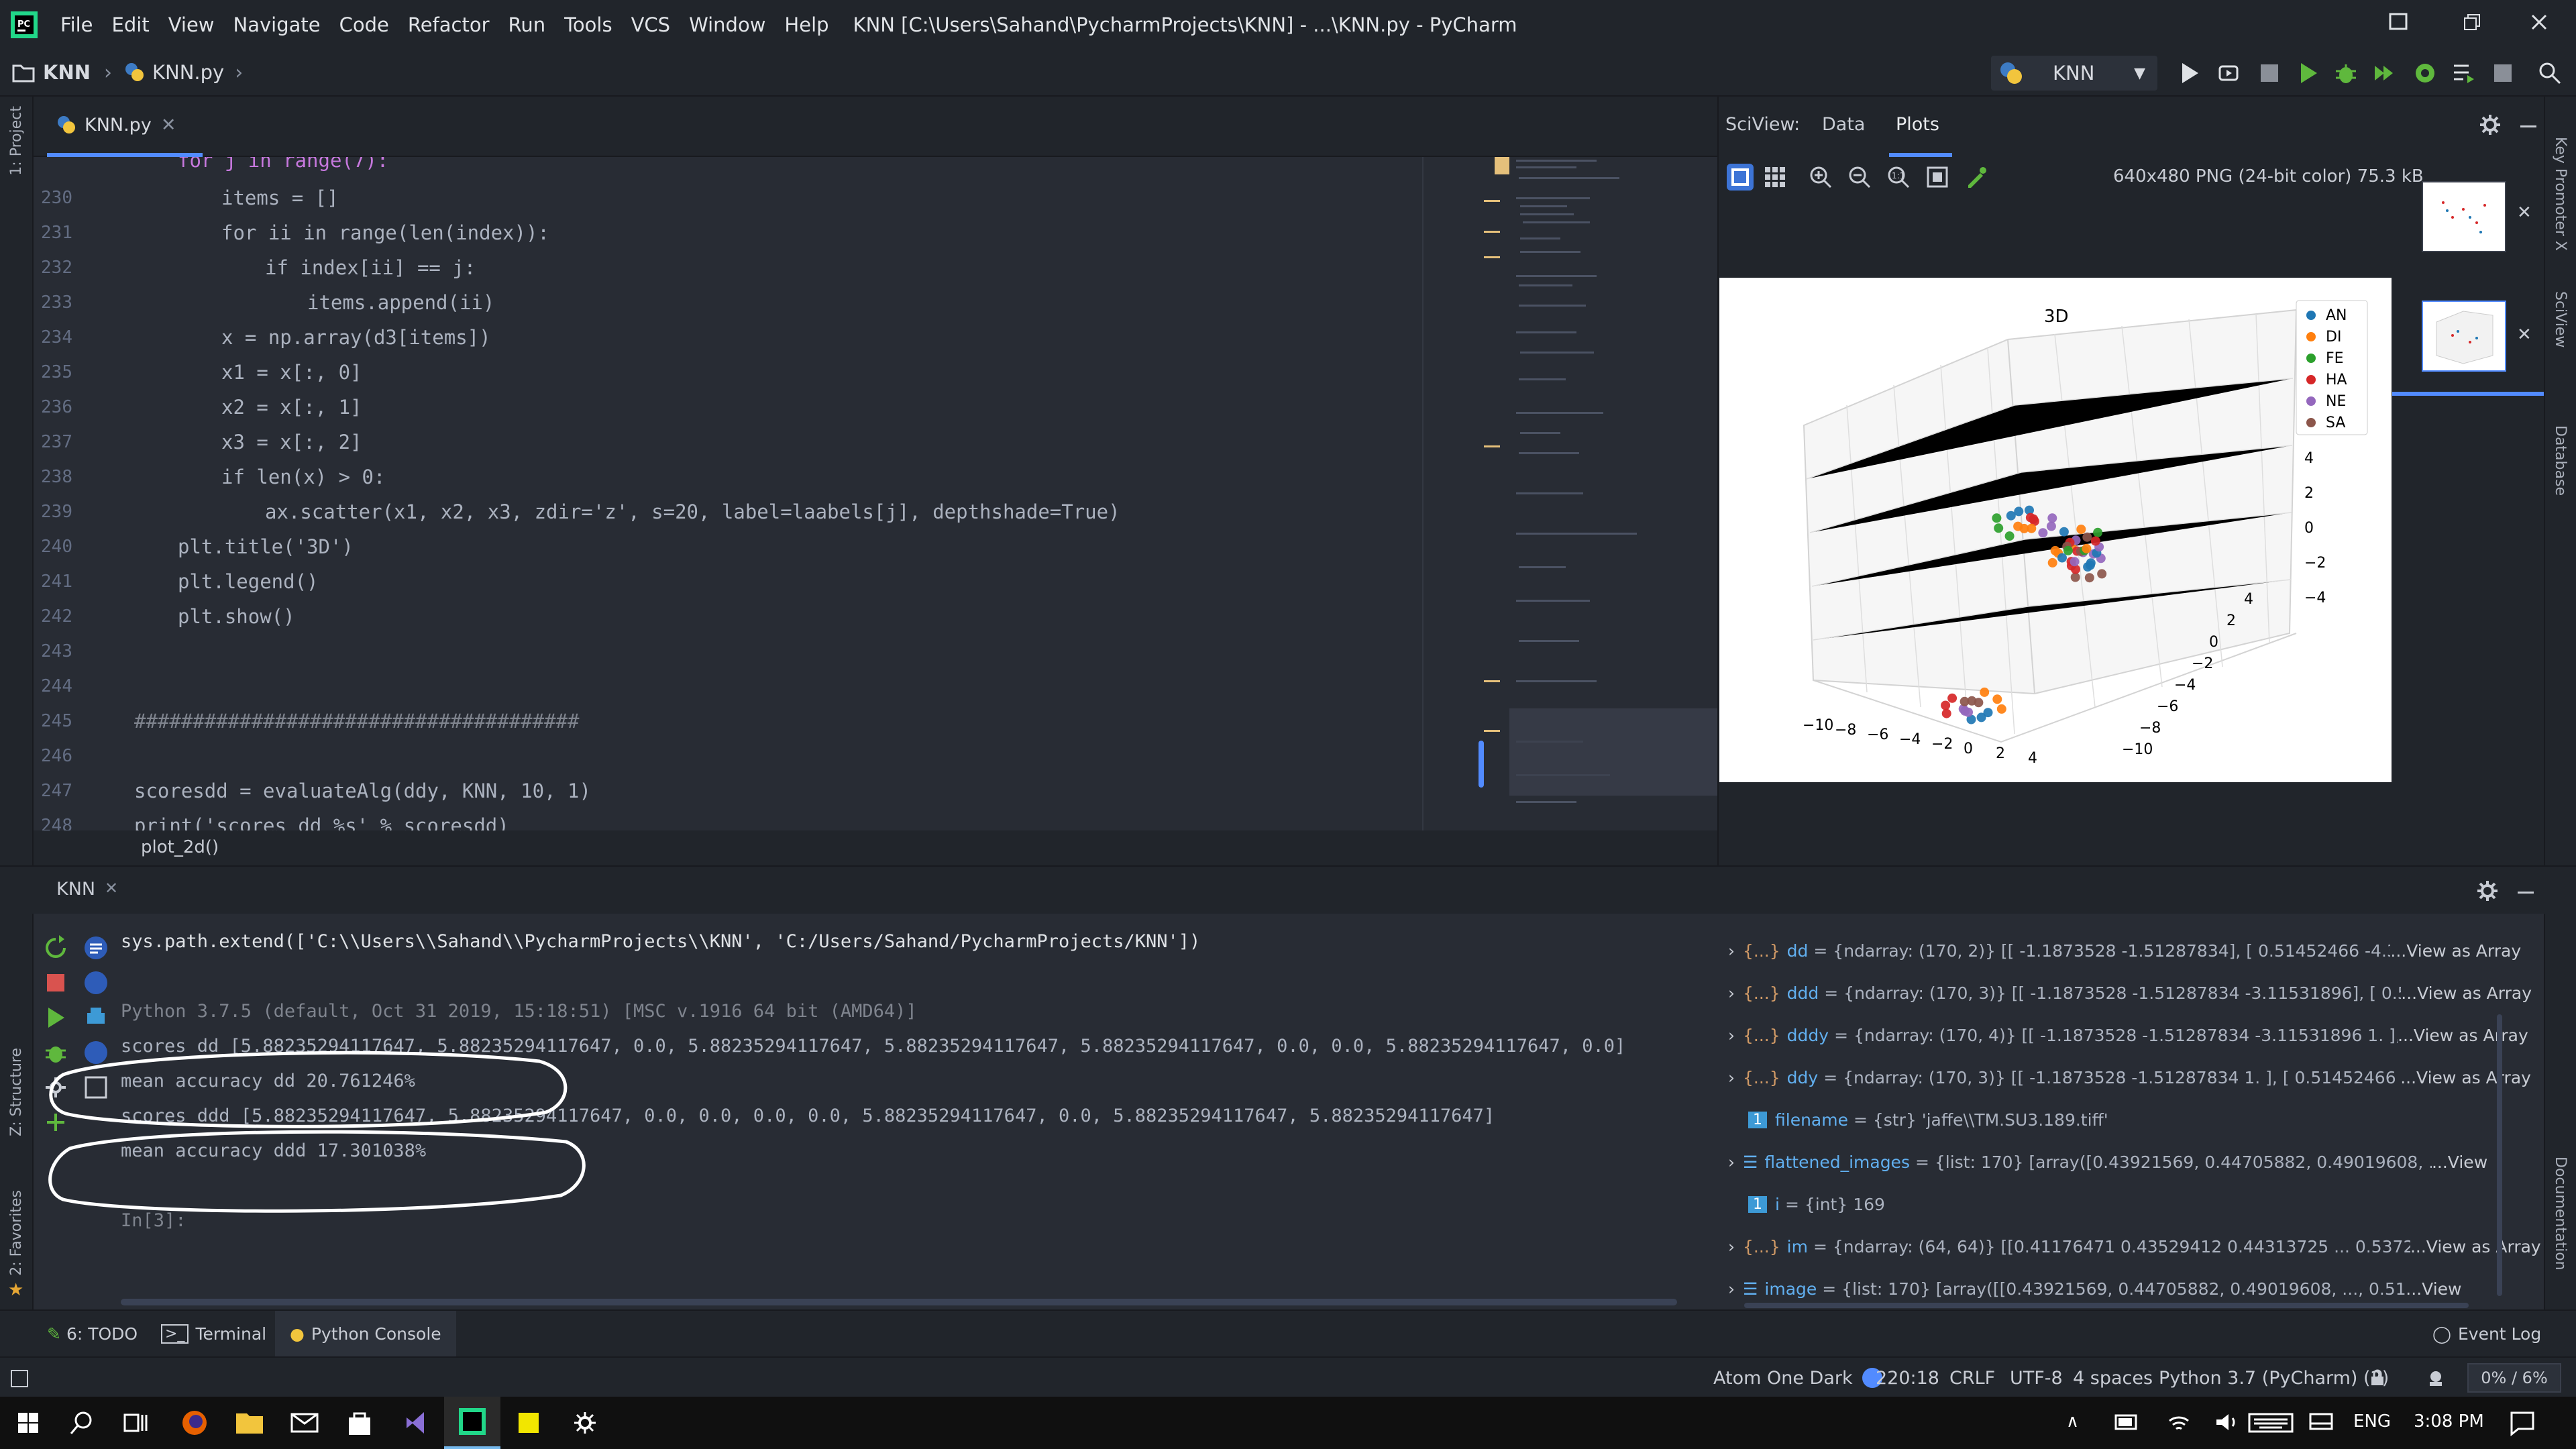  What do you see at coordinates (1797, 1378) in the screenshot?
I see `theme-indicator: Atom One Dark` at bounding box center [1797, 1378].